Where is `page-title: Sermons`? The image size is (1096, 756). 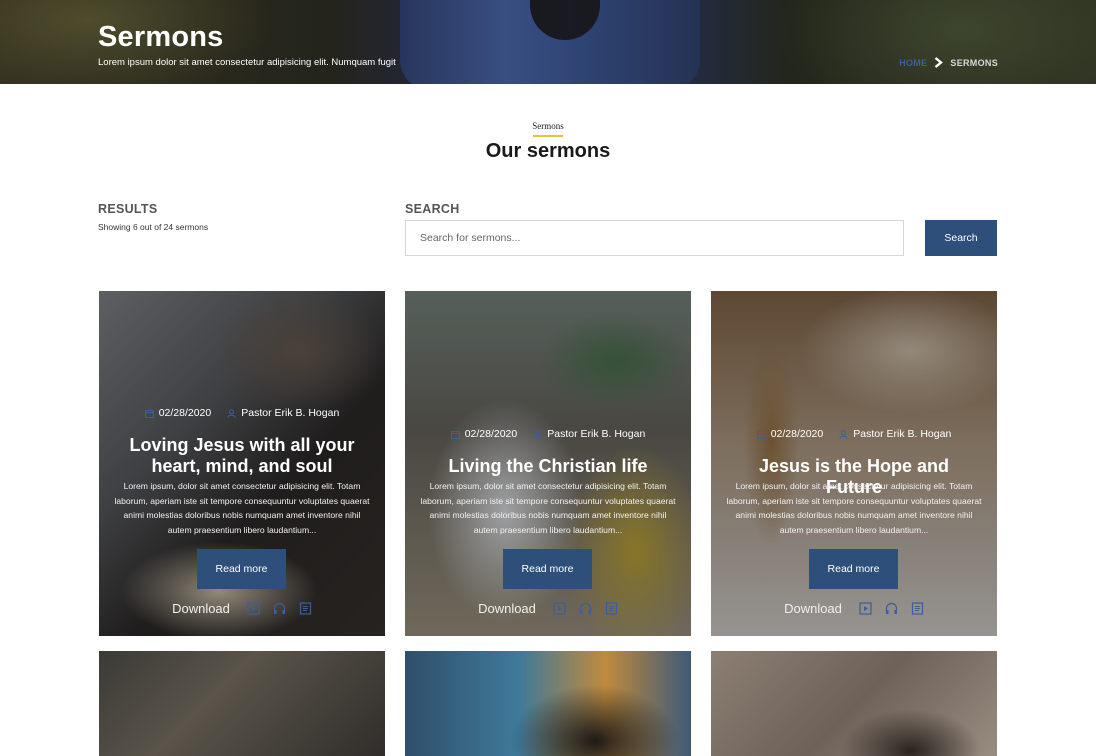 page-title: Sermons is located at coordinates (161, 37).